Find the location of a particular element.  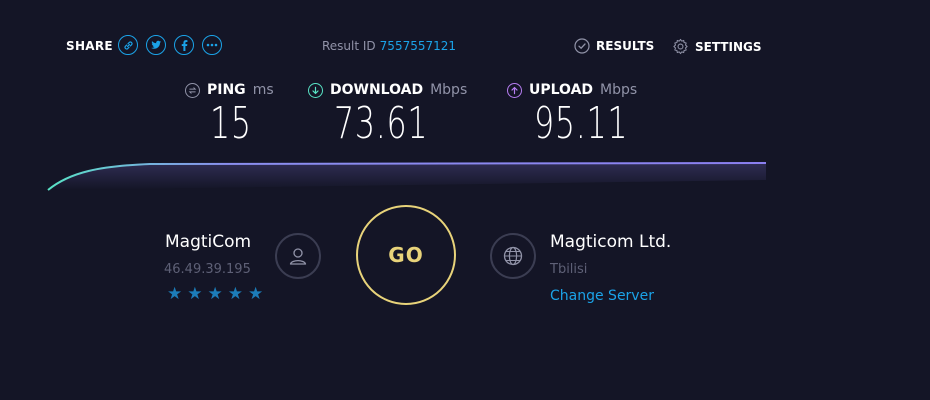

twitter-icon is located at coordinates (156, 45).